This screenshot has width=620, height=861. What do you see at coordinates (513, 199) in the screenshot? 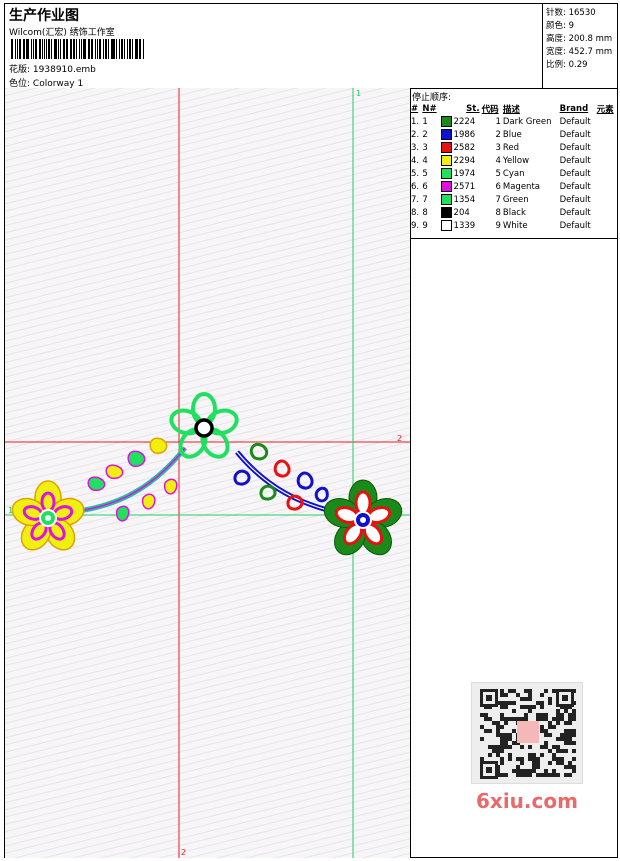
I see `table-row: 7. 7 1354 7 Green Default` at bounding box center [513, 199].